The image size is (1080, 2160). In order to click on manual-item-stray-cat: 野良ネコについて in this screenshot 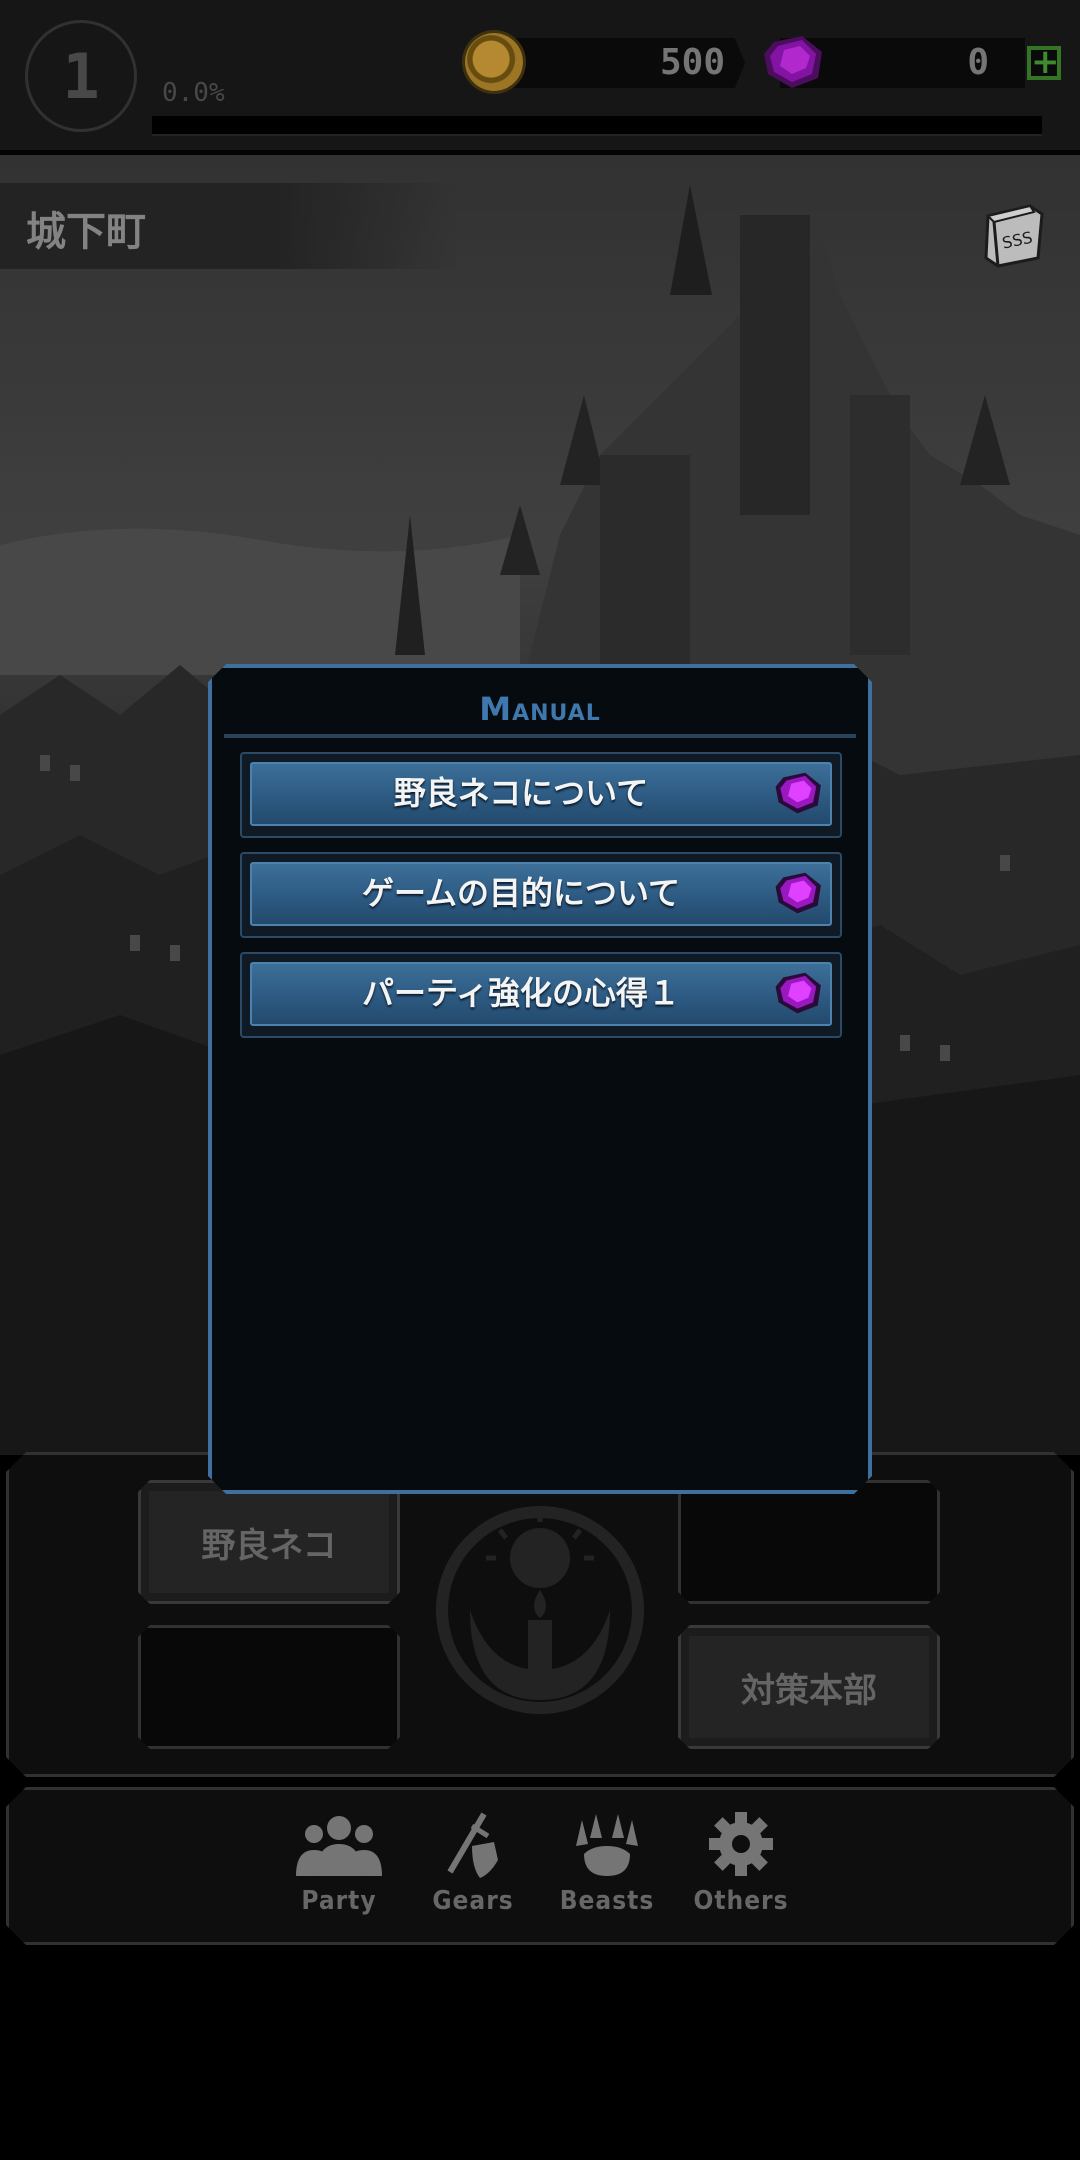, I will do `click(541, 795)`.